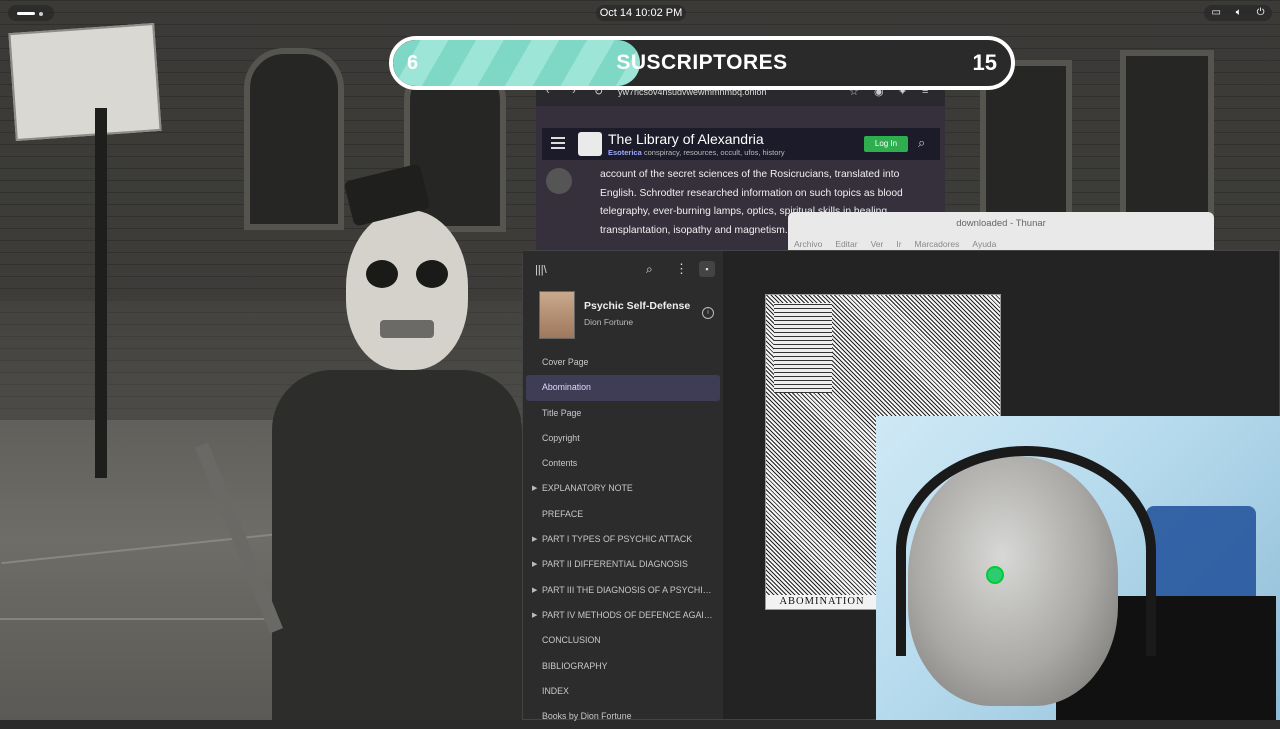  I want to click on basketball-backboard, so click(85, 82).